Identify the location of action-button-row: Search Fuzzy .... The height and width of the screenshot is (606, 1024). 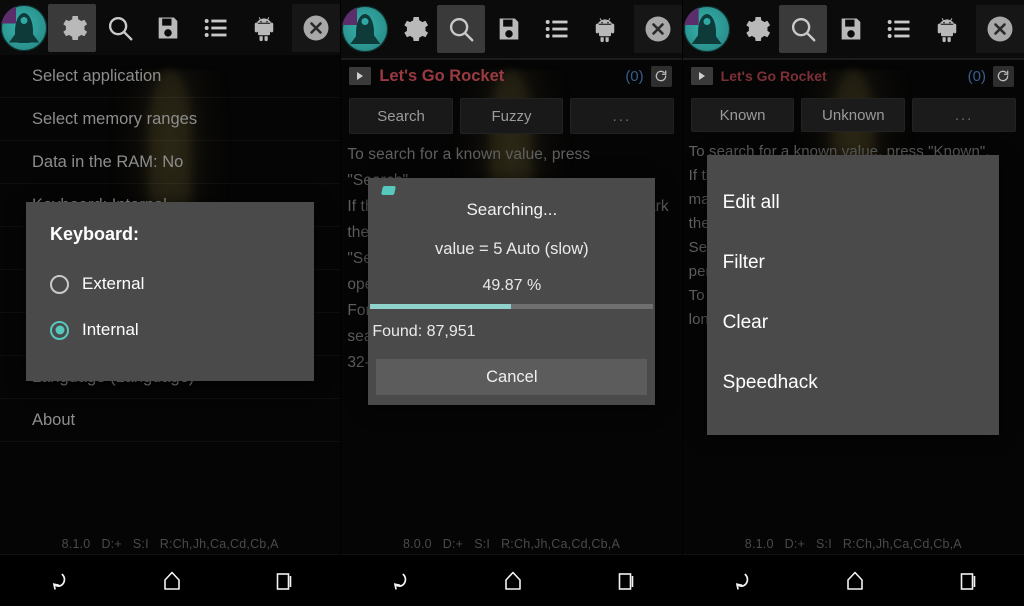
(511, 113).